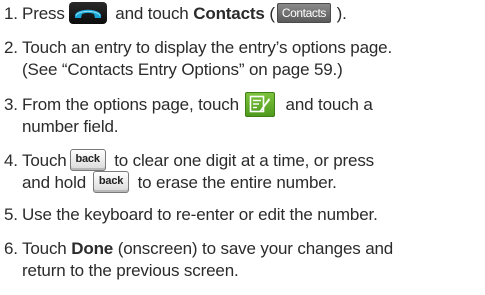  What do you see at coordinates (272, 13) in the screenshot?
I see `step-text: (` at bounding box center [272, 13].